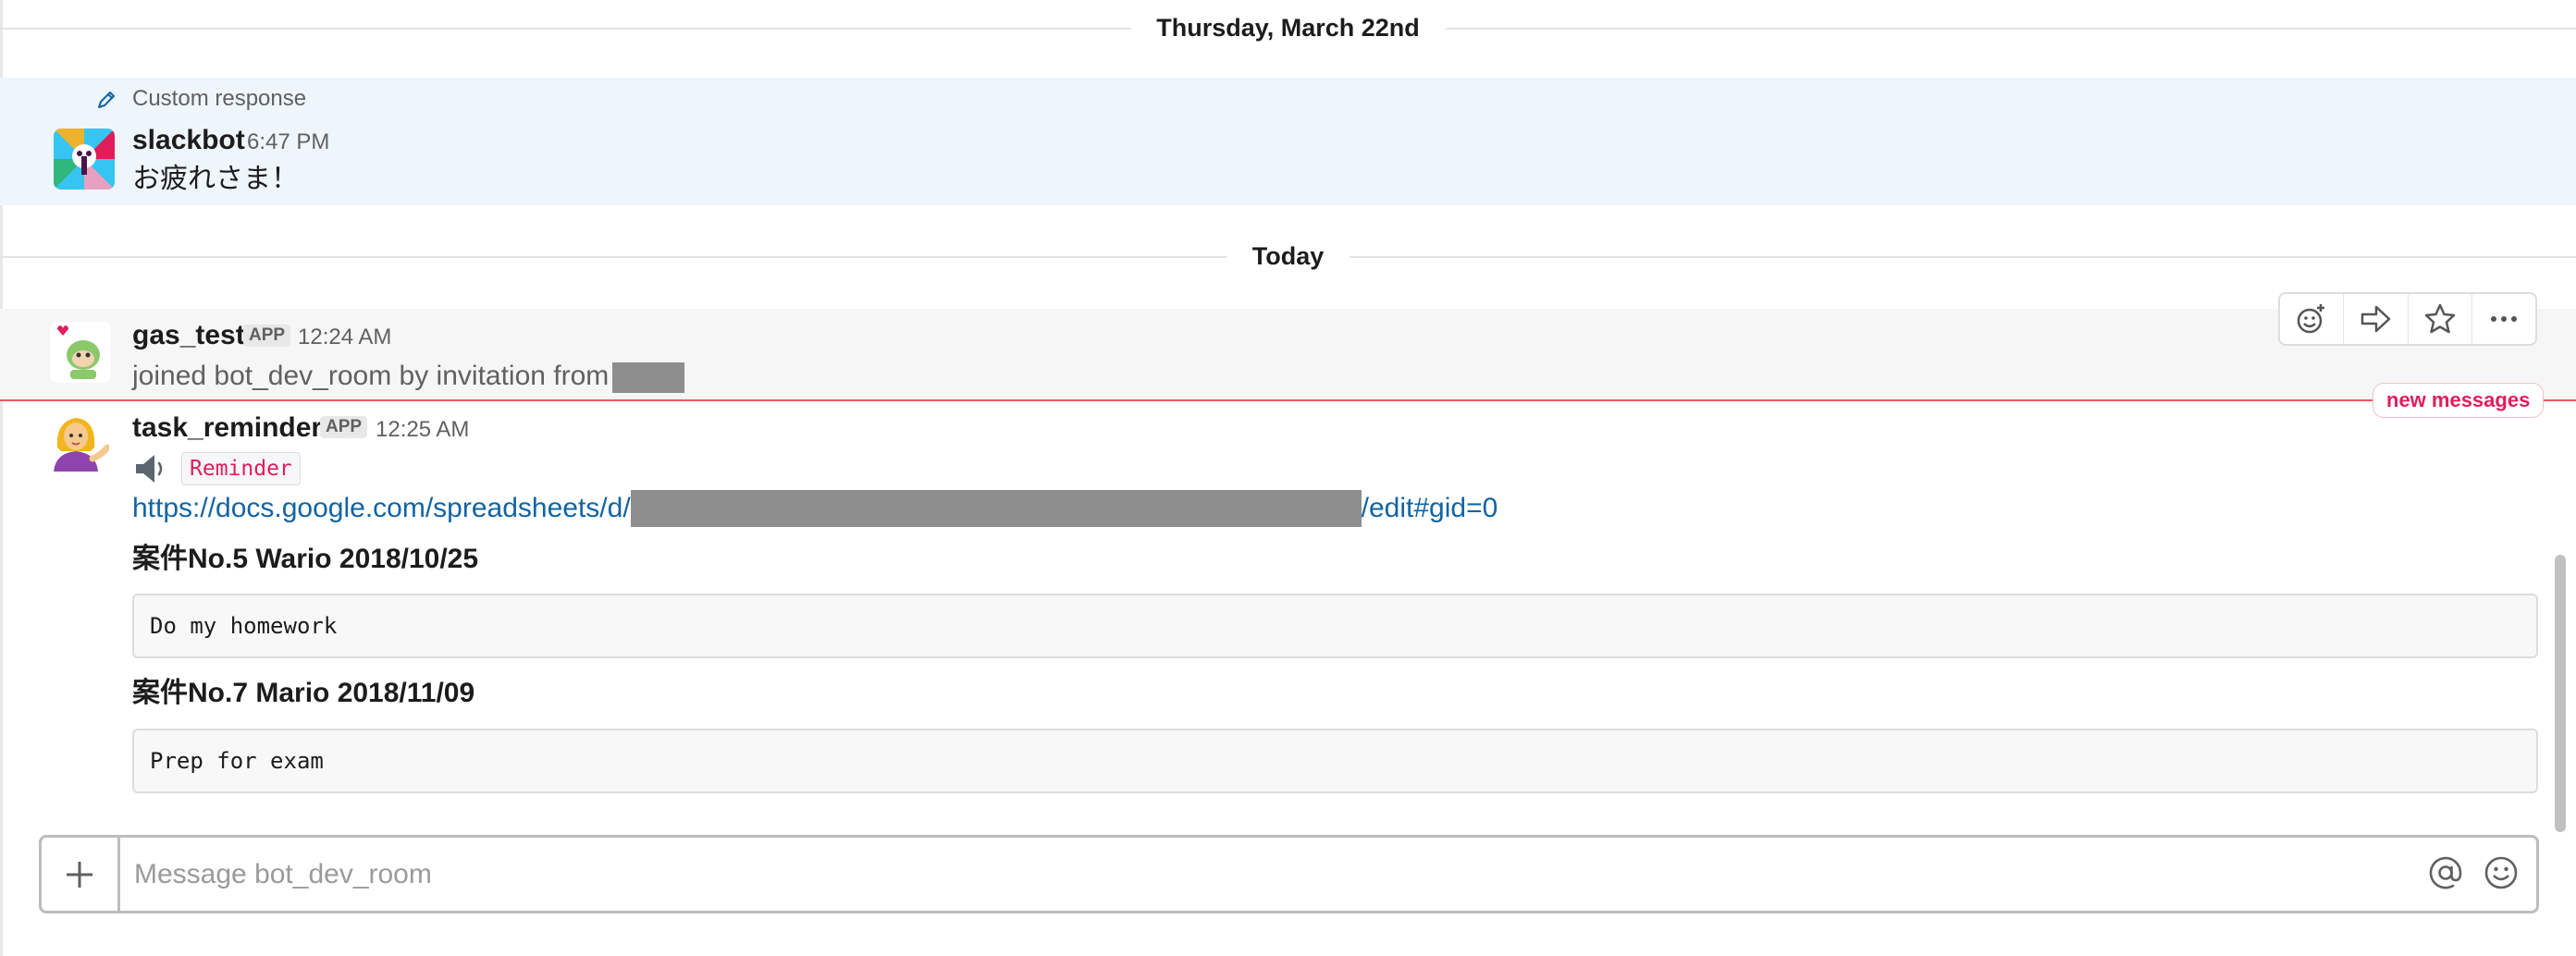  What do you see at coordinates (241, 468) in the screenshot?
I see `reminder-tag: Reminder` at bounding box center [241, 468].